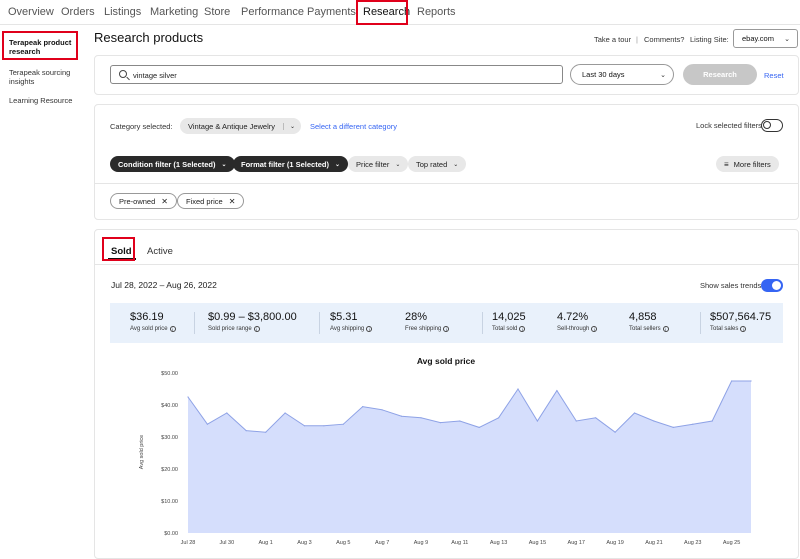 The height and width of the screenshot is (559, 800). I want to click on date-range-value: Last 30 days, so click(603, 74).